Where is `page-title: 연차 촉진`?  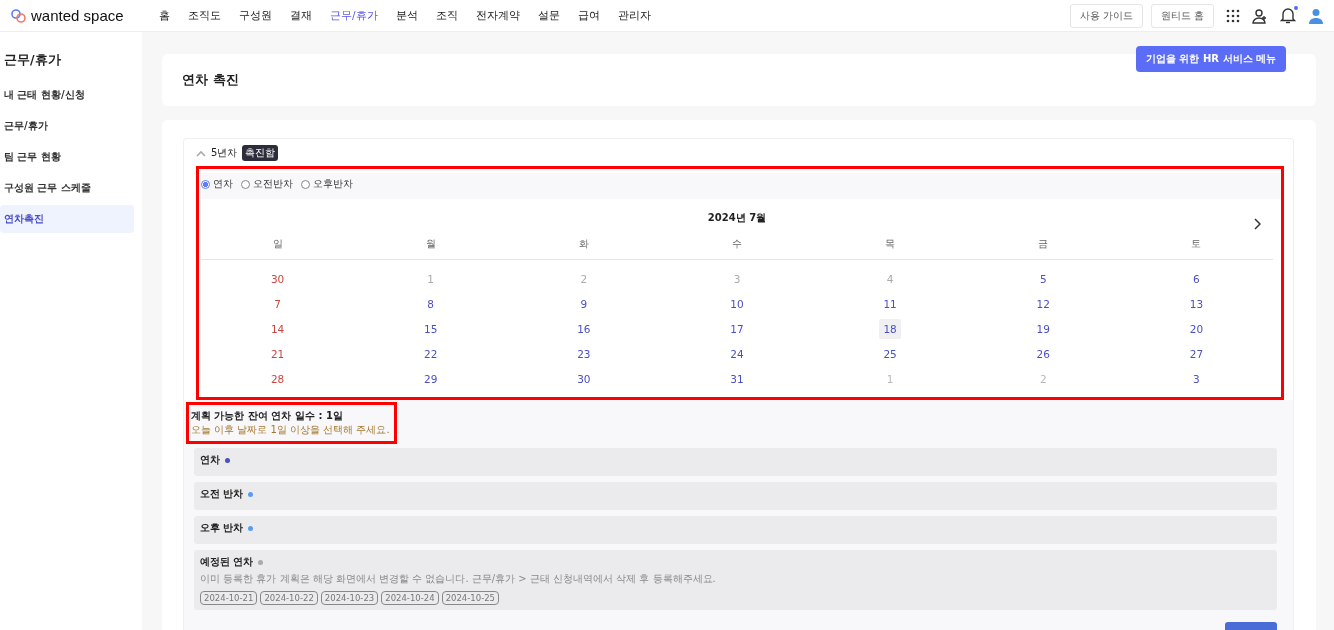
page-title: 연차 촉진 is located at coordinates (211, 80).